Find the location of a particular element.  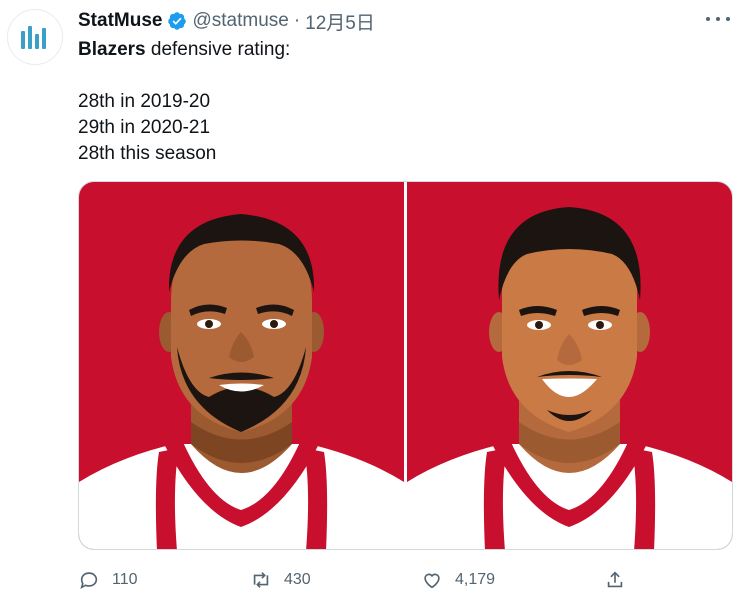

tweet-line-1-rest: defensive rating: is located at coordinates (218, 49).